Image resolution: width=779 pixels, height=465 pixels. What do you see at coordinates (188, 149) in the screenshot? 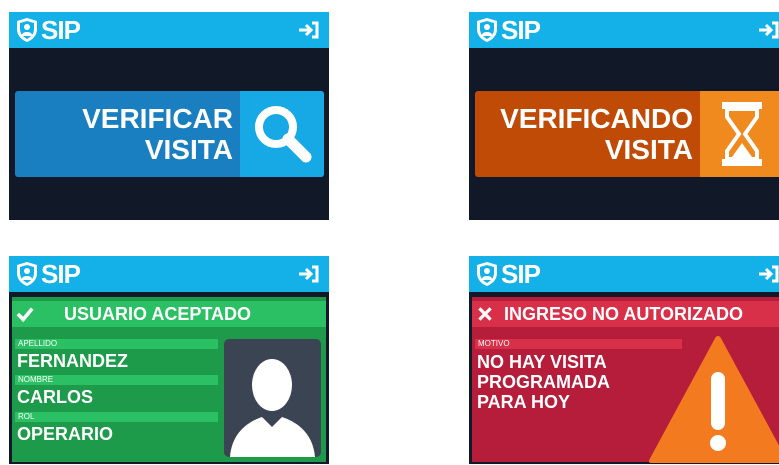
I see `verify-visit-line2: VISITA` at bounding box center [188, 149].